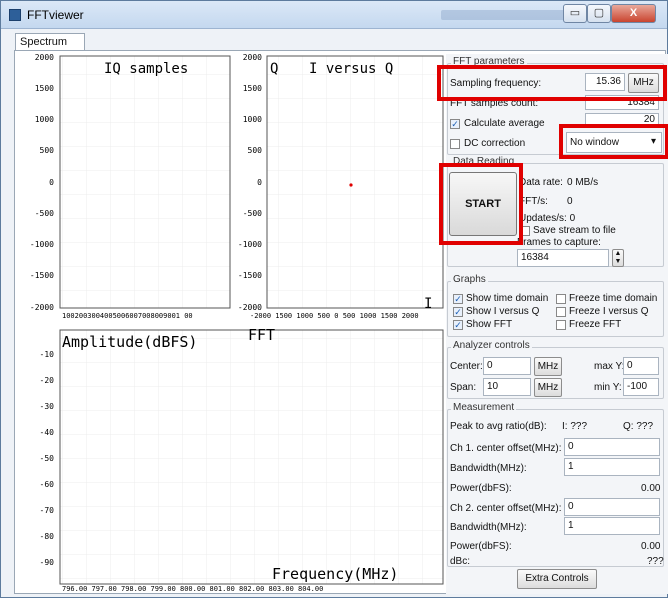 The image size is (668, 598). What do you see at coordinates (47, 354) in the screenshot?
I see `fft-ytick: -10` at bounding box center [47, 354].